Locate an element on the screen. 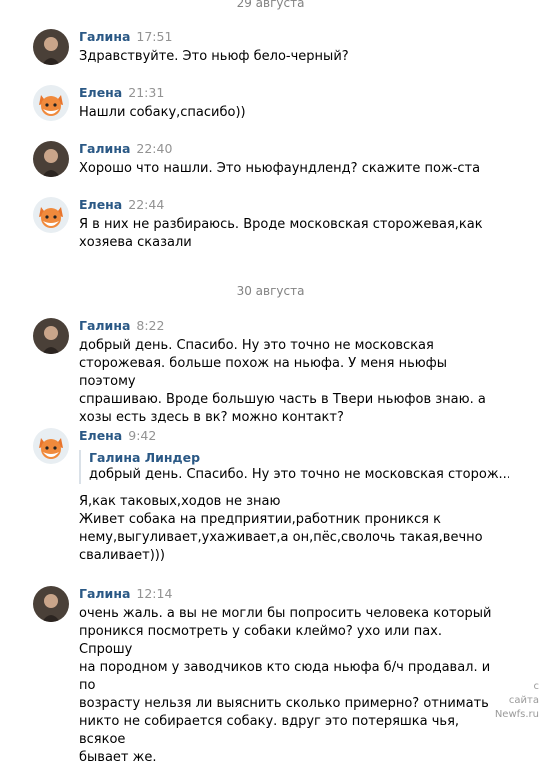  message-time: 8:22 is located at coordinates (150, 325).